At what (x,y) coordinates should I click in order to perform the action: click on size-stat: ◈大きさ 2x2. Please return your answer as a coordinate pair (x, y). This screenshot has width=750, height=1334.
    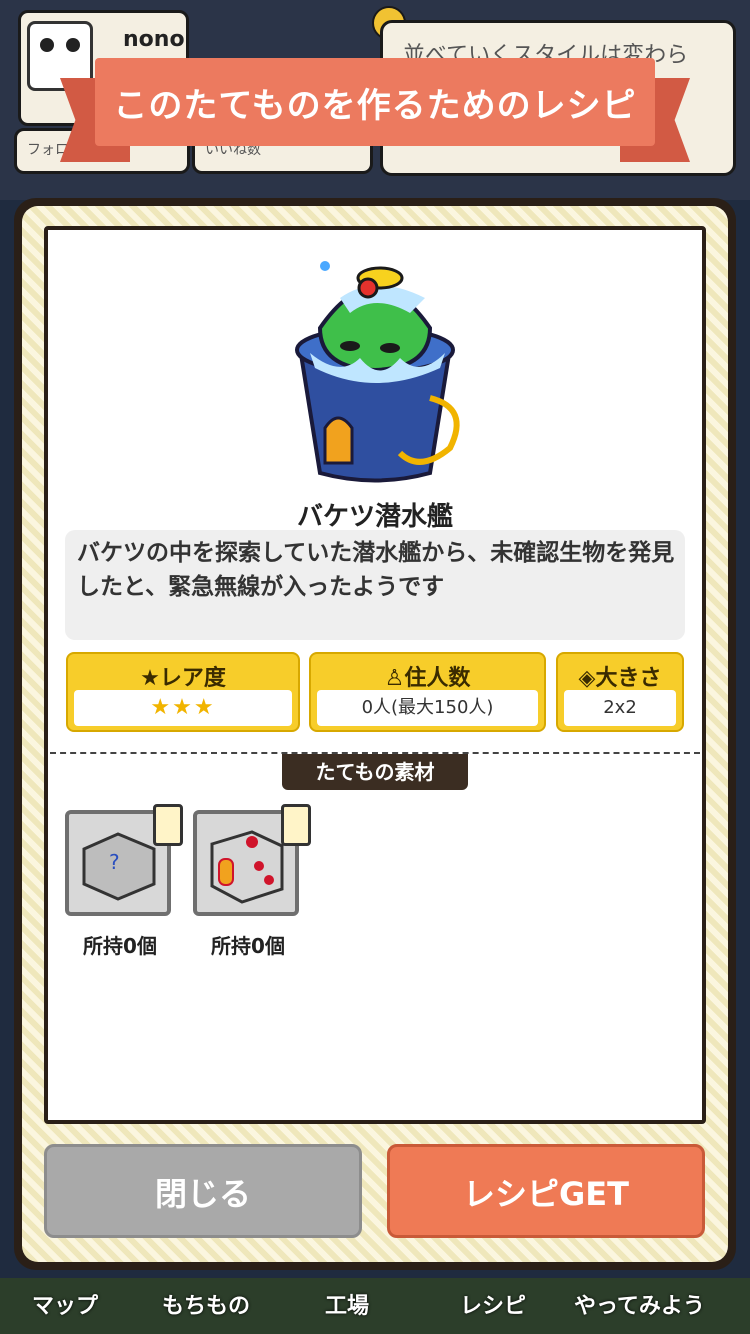
    Looking at the image, I should click on (620, 692).